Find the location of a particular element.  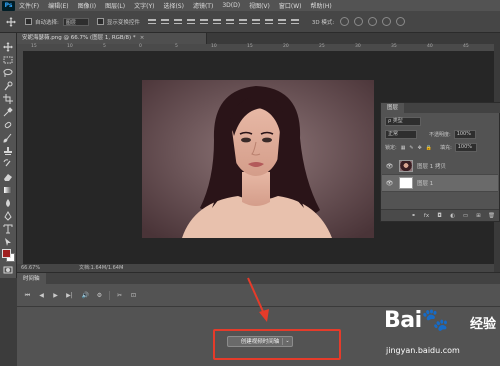

add-mask-icon: ◘ is located at coordinates (439, 216).